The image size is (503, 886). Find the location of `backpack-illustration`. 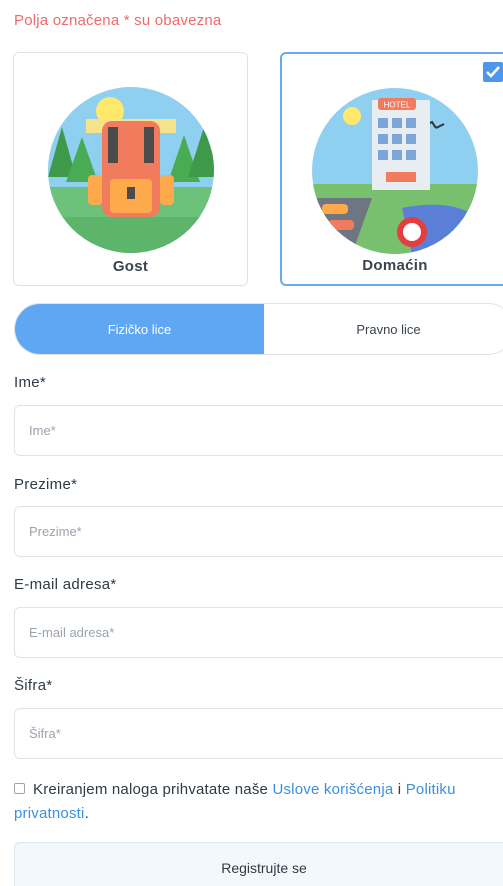

backpack-illustration is located at coordinates (130, 170).